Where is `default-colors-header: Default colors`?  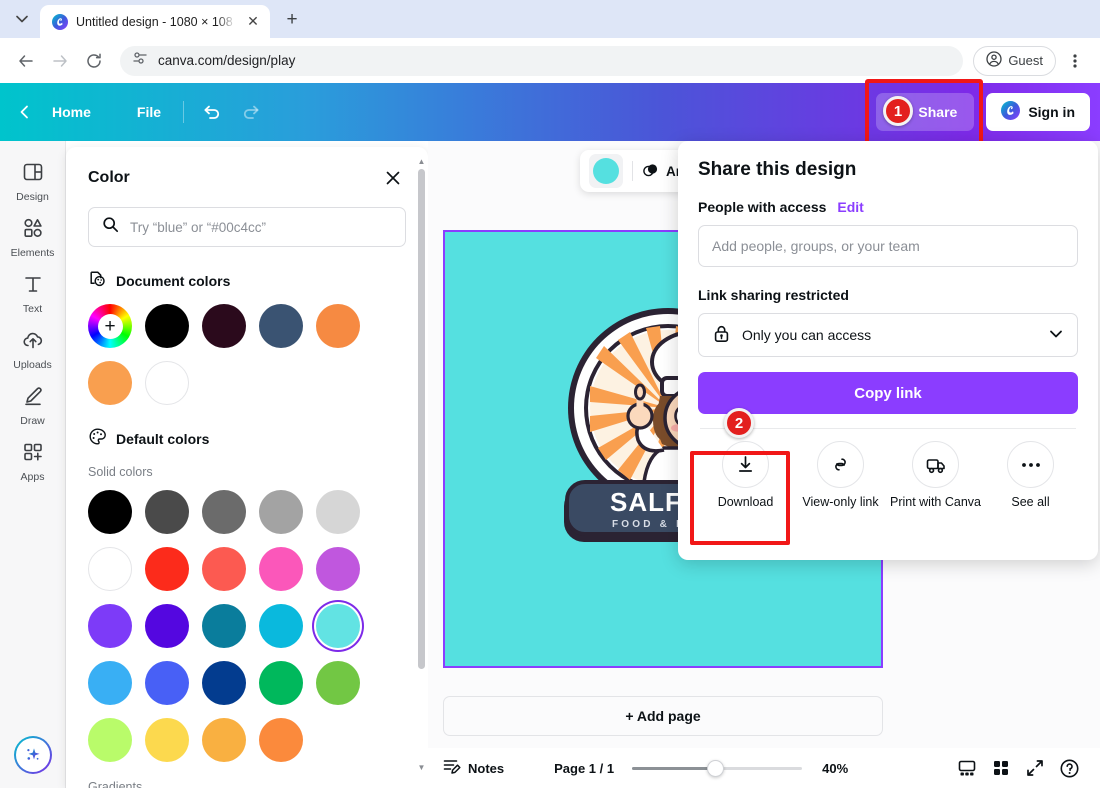
default-colors-header: Default colors is located at coordinates (247, 439).